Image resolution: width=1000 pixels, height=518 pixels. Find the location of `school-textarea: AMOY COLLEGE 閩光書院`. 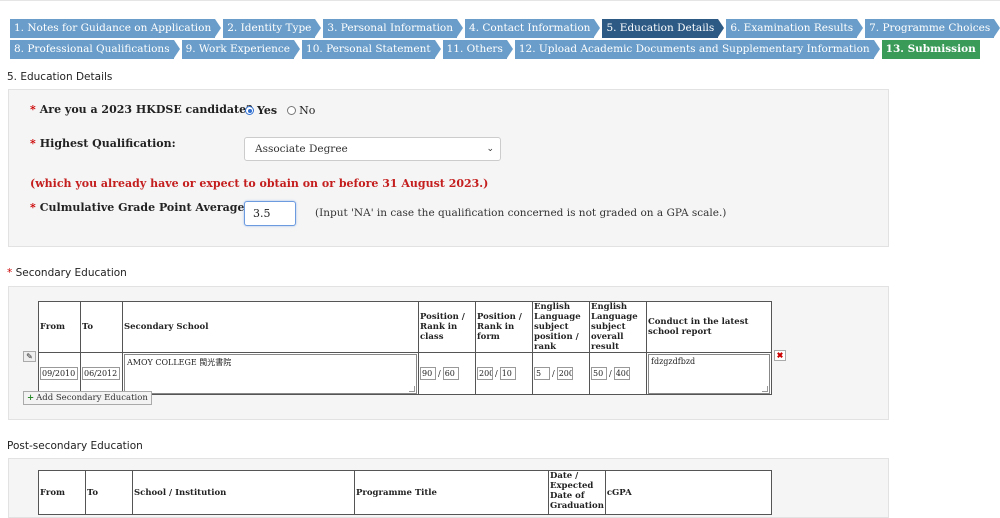

school-textarea: AMOY COLLEGE 閩光書院 is located at coordinates (270, 373).